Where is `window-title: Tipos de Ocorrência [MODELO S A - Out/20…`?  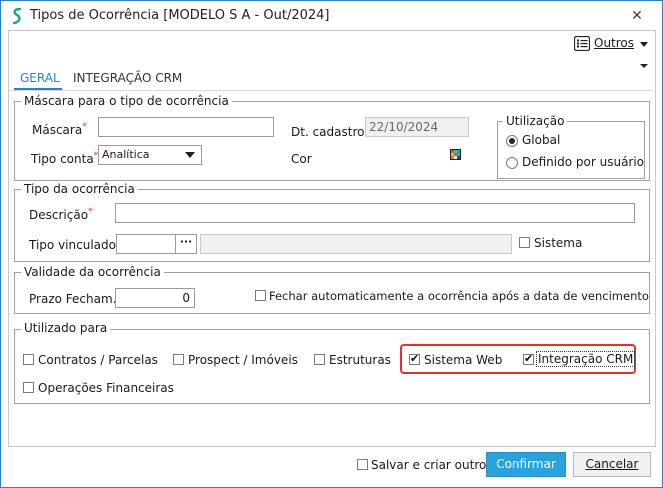
window-title: Tipos de Ocorrência [MODELO S A - Out/20… is located at coordinates (180, 15).